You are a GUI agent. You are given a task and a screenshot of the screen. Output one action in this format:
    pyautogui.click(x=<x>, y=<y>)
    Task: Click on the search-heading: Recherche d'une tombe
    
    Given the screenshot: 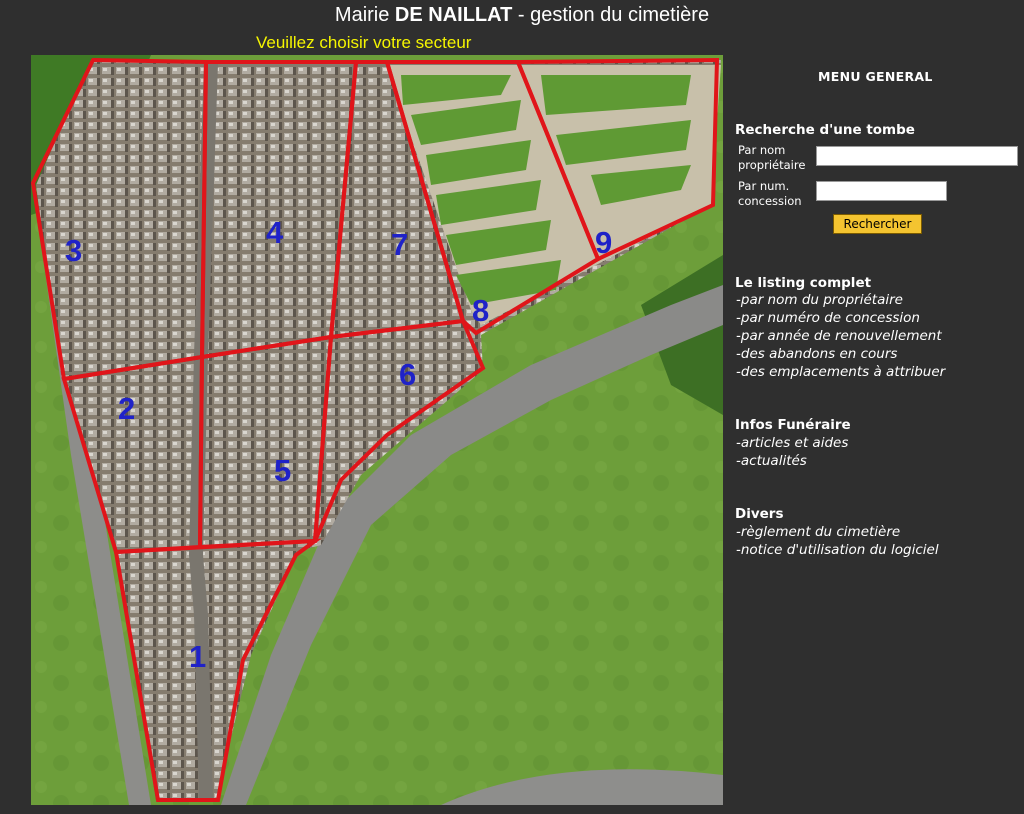 What is the action you would take?
    pyautogui.click(x=825, y=130)
    